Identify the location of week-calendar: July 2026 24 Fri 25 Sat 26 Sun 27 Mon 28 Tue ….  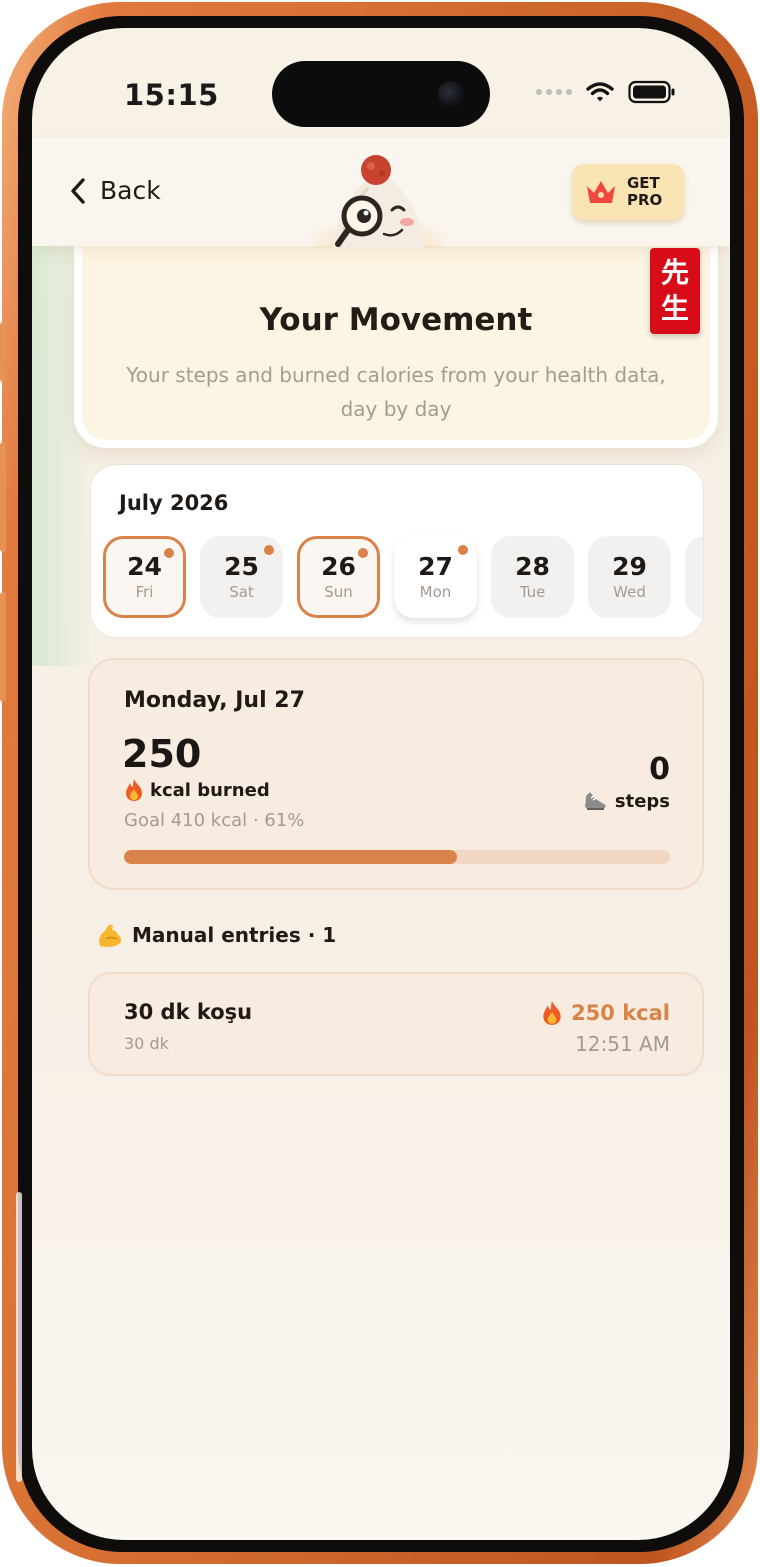
(397, 551).